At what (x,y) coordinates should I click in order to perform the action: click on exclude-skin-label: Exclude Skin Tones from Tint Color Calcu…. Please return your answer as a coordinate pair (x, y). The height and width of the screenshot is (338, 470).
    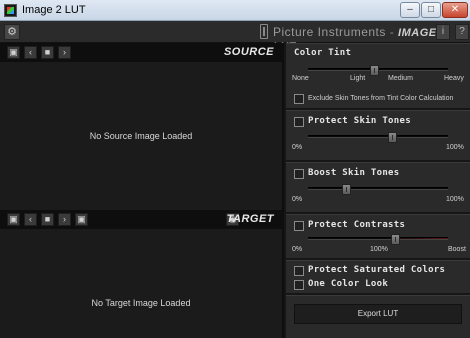
    Looking at the image, I should click on (381, 98).